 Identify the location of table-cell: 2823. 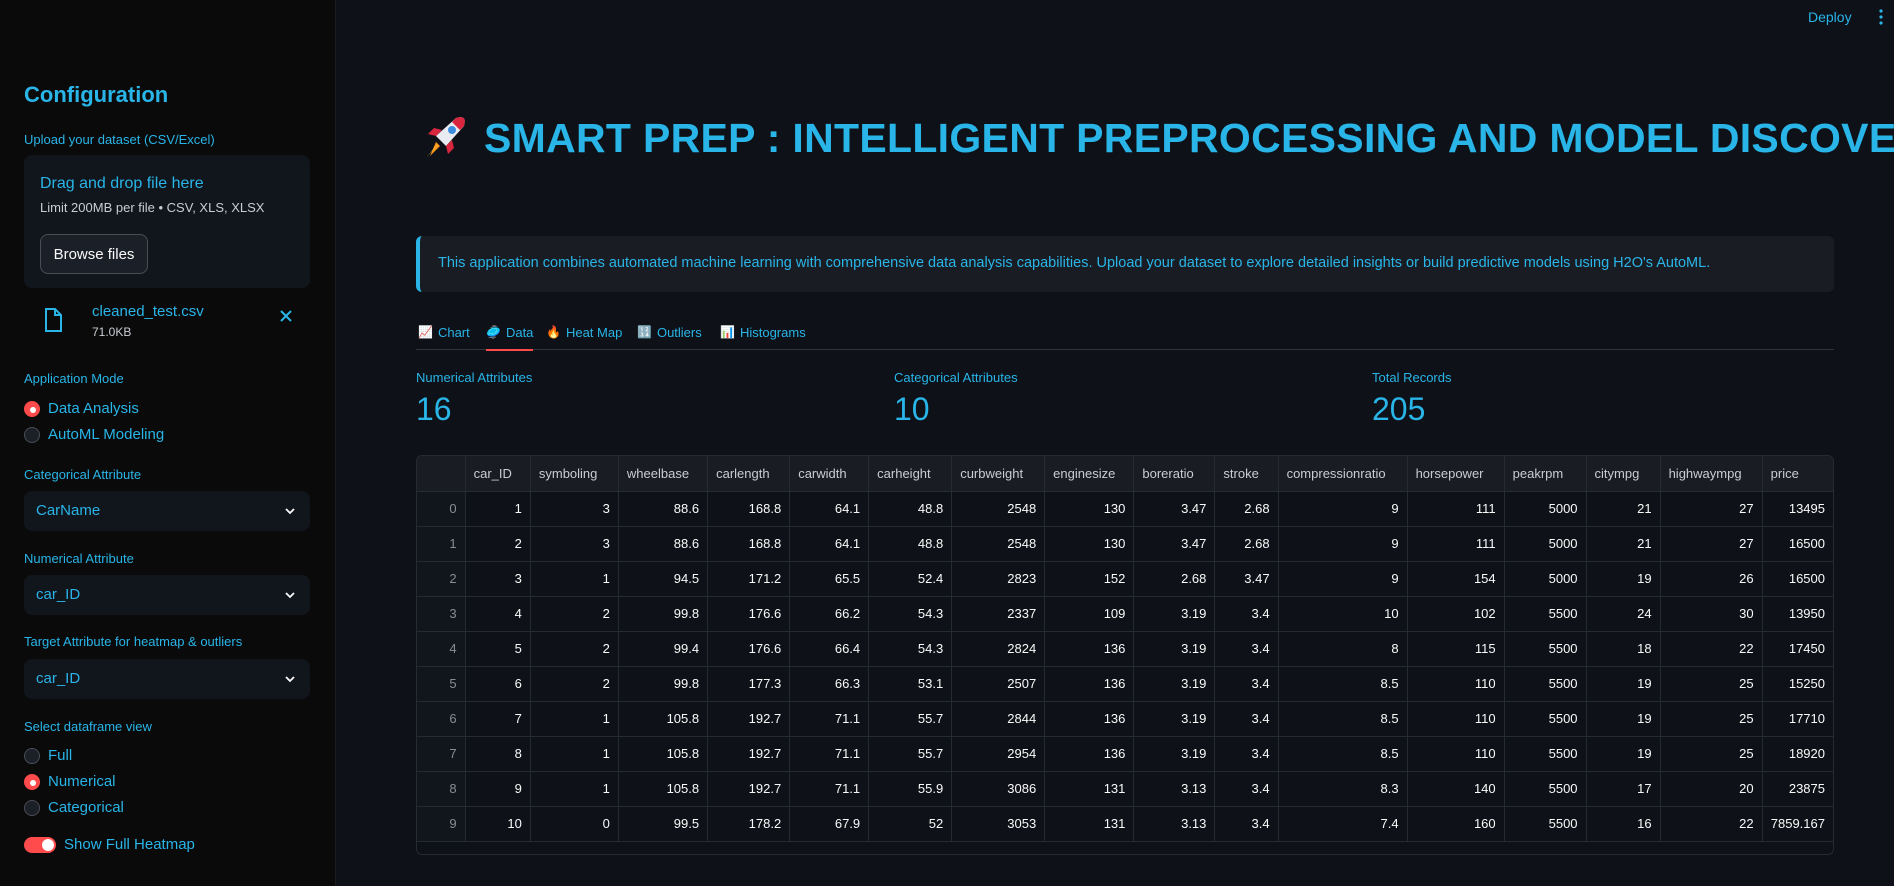
(998, 579).